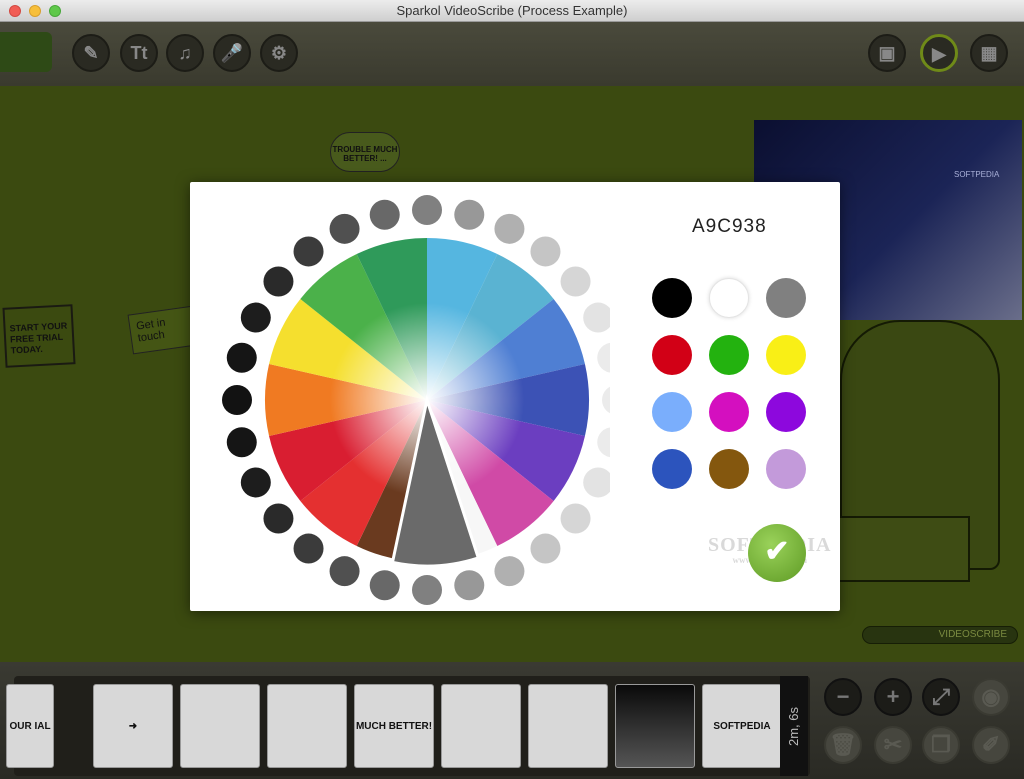 This screenshot has width=1024, height=779. I want to click on swatch-lavender, so click(786, 469).